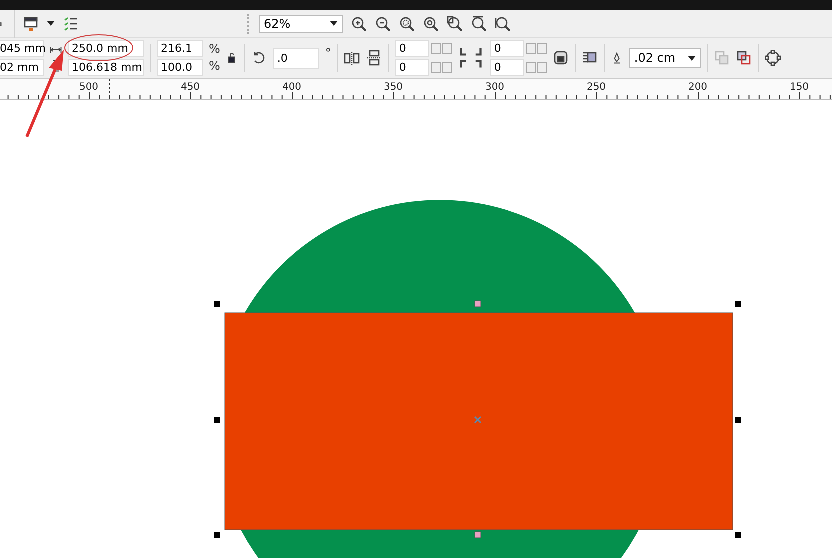  Describe the element at coordinates (352, 58) in the screenshot. I see `mirror-horizontal-icon` at that location.